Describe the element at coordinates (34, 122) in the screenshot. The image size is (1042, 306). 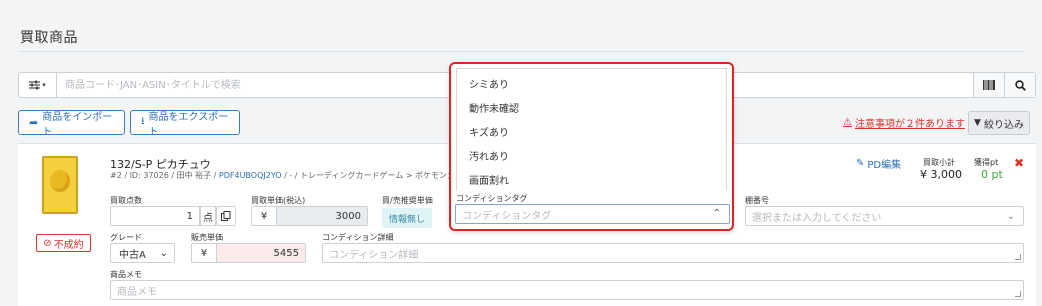
I see `share-arrow-icon: ➦` at that location.